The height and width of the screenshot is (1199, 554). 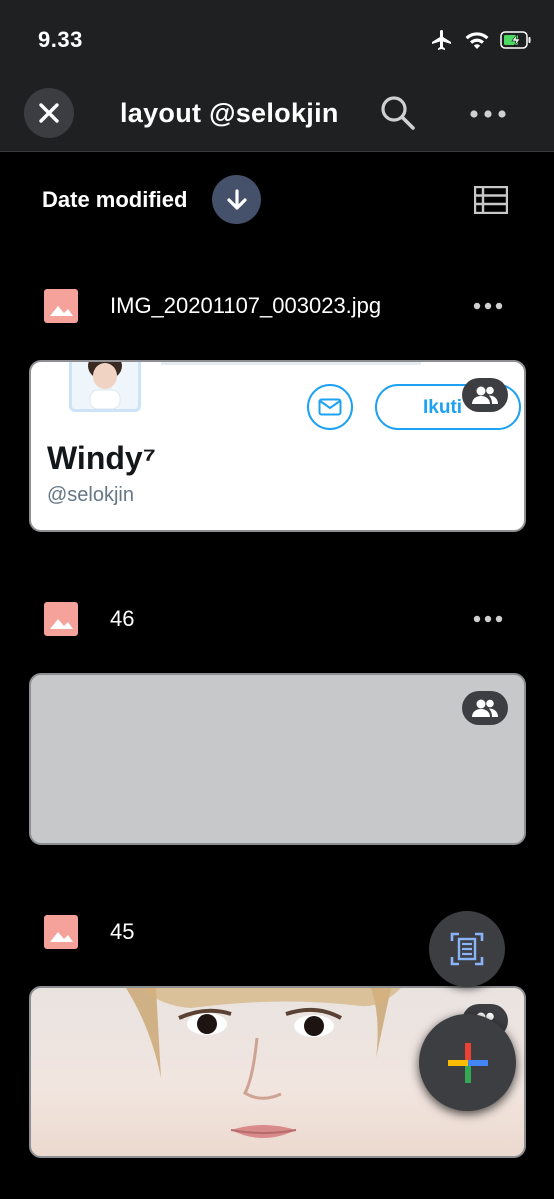 I want to click on sort-label: Date modified, so click(x=114, y=200).